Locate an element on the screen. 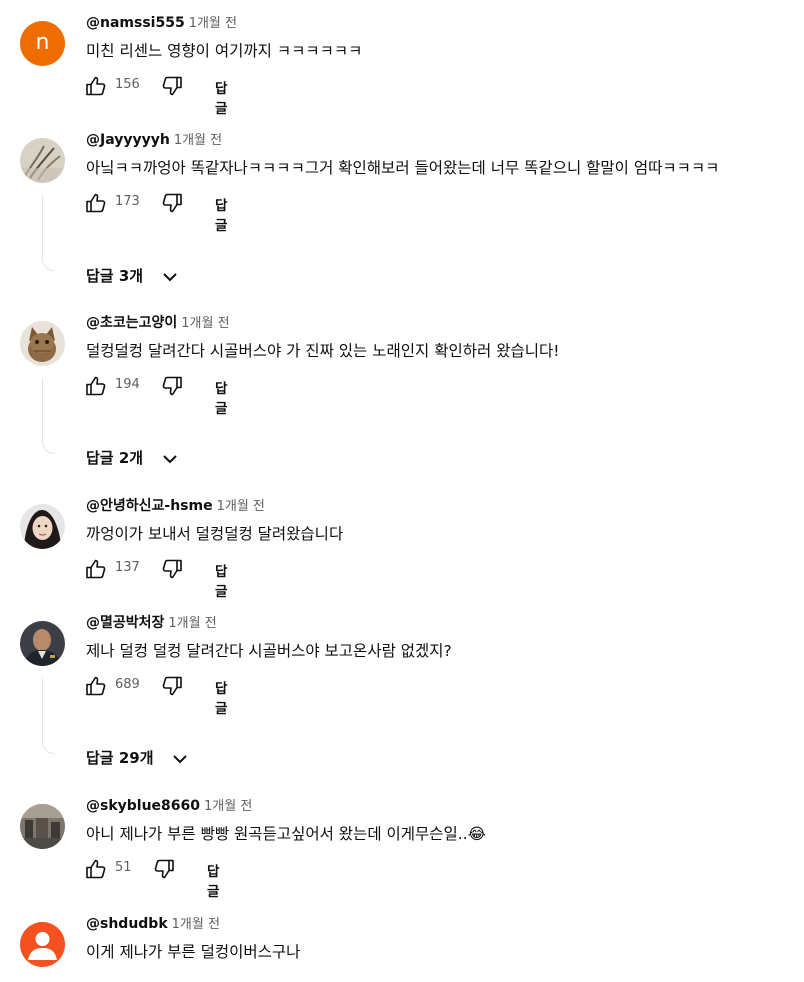  comment-text: 제나 덜컹 덜컹 달려간다 시골버스야 보고온사람 없겠지? is located at coordinates (269, 651).